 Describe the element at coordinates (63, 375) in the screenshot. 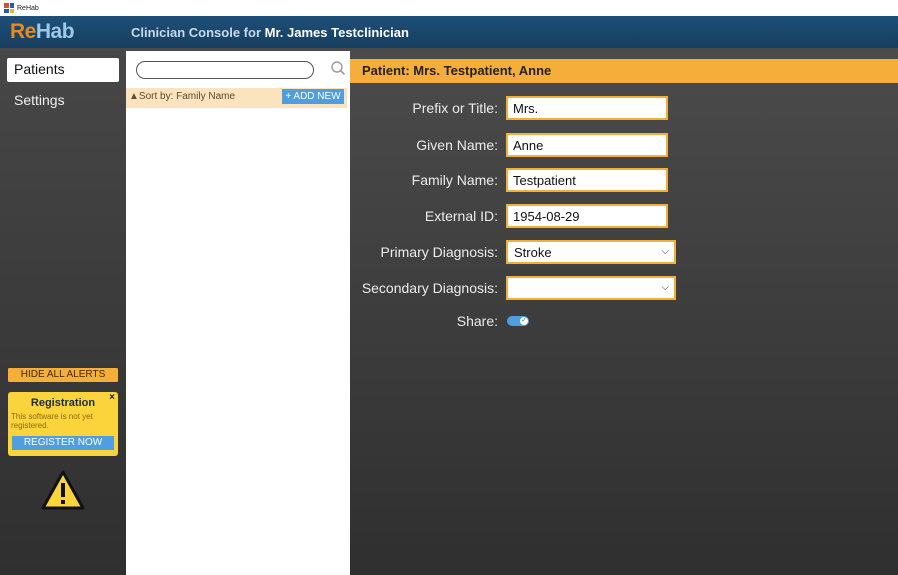

I see `hide-all-alerts-button: HIDE ALL ALERTS` at that location.